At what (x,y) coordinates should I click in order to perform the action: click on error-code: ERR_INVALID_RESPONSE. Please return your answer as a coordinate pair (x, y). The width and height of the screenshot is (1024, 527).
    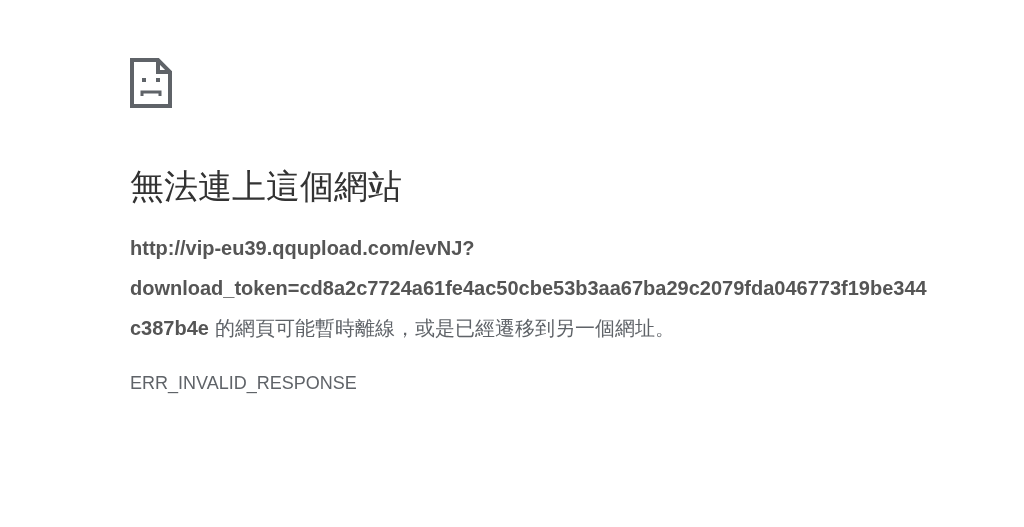
    Looking at the image, I should click on (244, 384).